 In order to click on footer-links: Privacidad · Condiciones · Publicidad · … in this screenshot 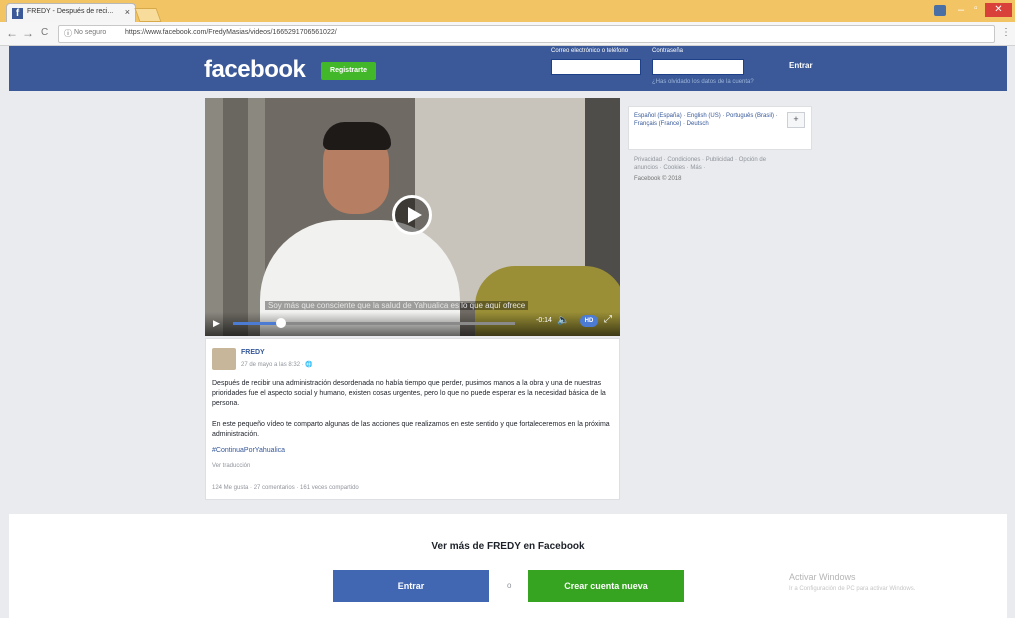, I will do `click(704, 164)`.